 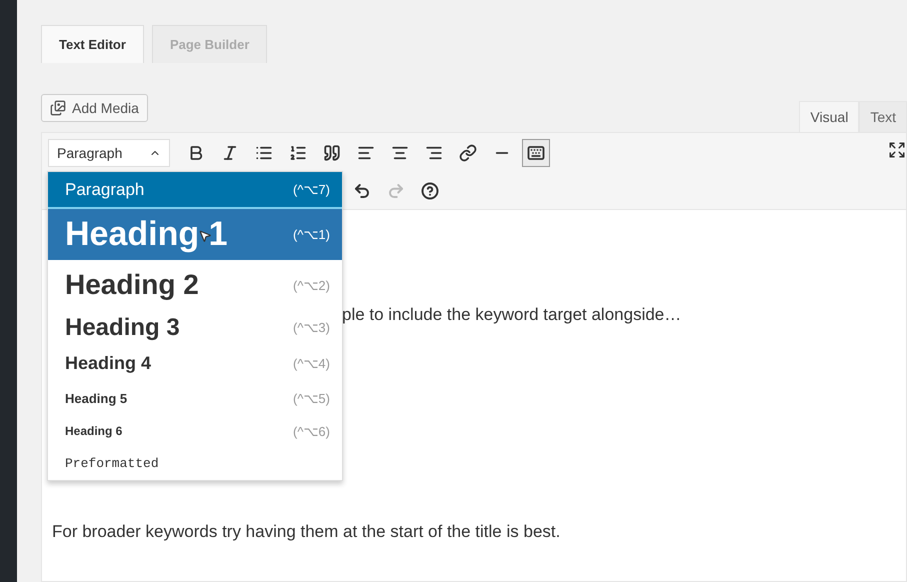 I want to click on format-select: Paragraph, so click(x=109, y=153).